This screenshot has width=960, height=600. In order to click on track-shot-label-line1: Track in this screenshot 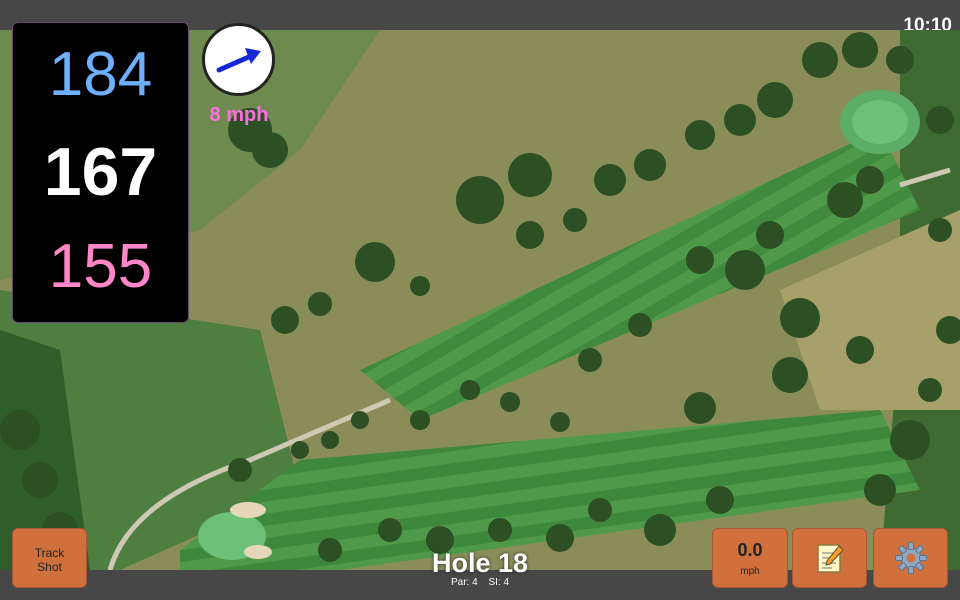, I will do `click(49, 553)`.